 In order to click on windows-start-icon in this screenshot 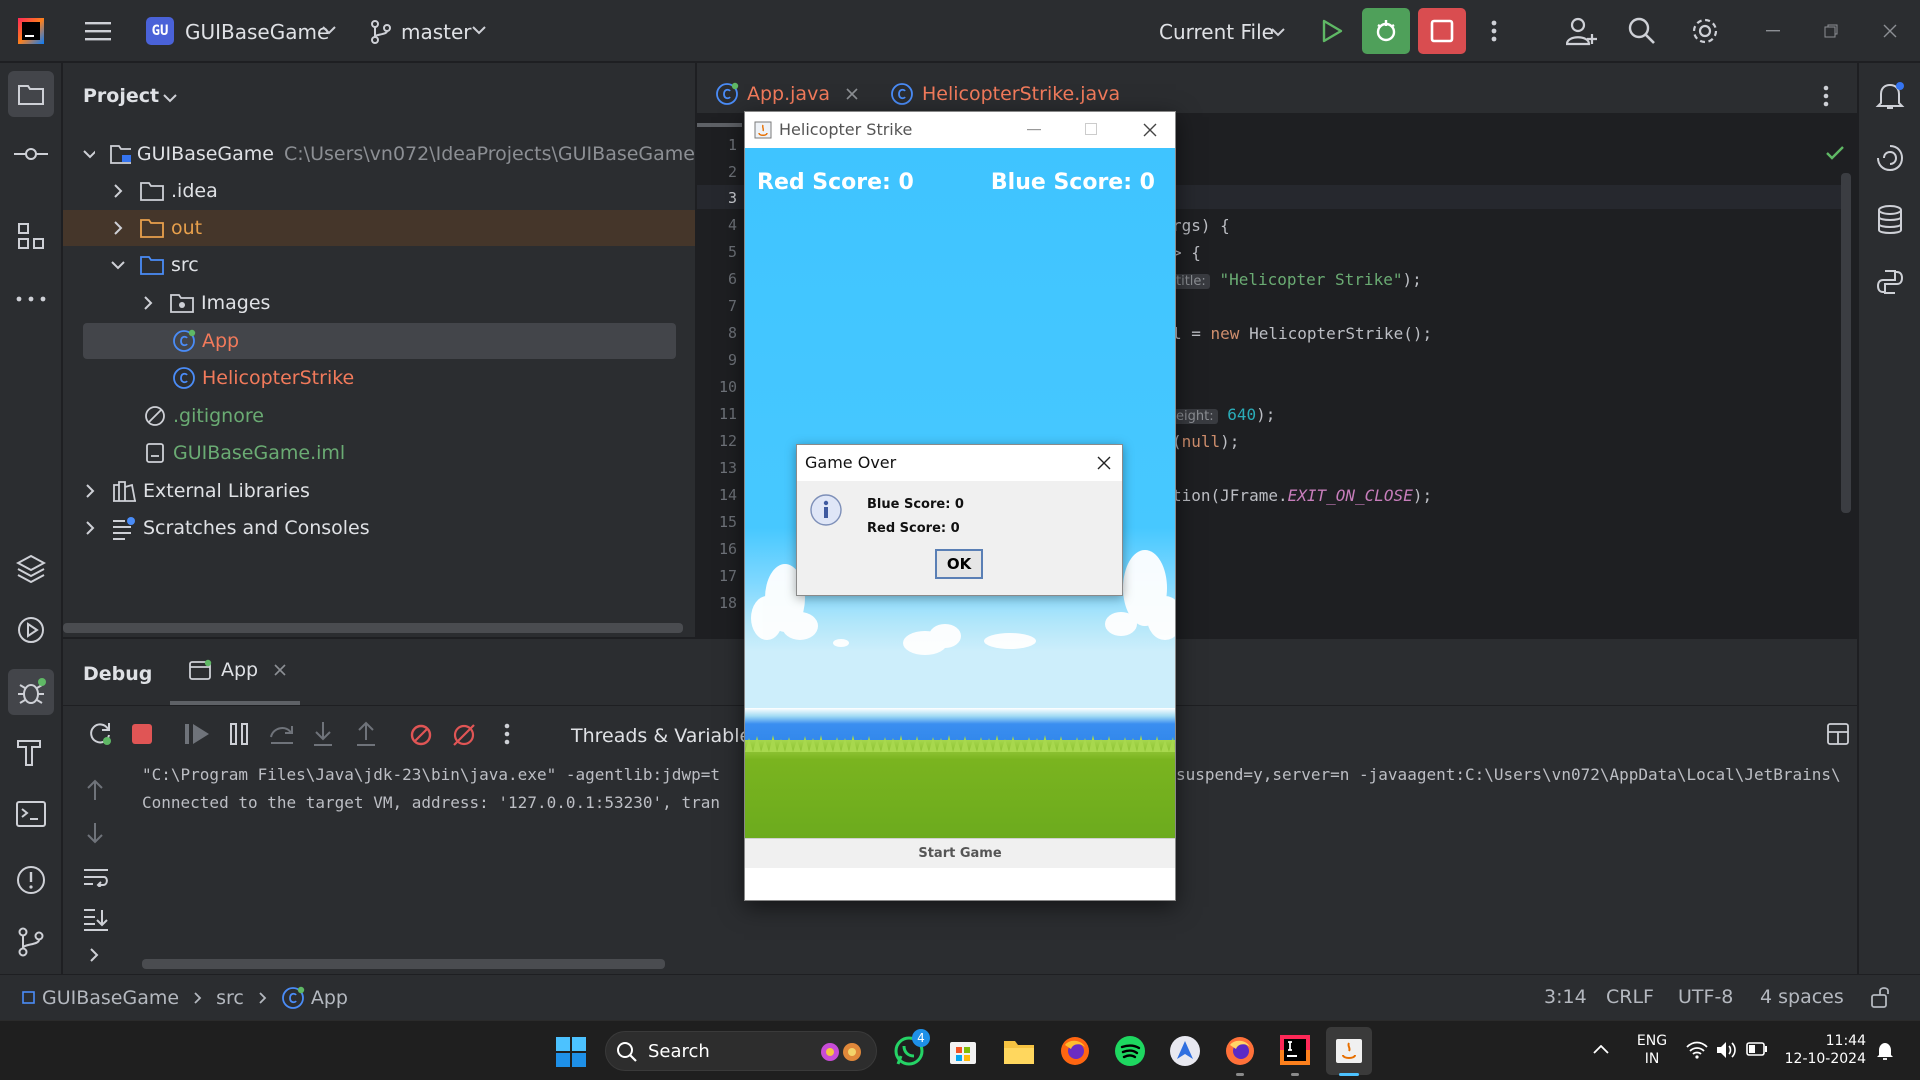, I will do `click(571, 1052)`.